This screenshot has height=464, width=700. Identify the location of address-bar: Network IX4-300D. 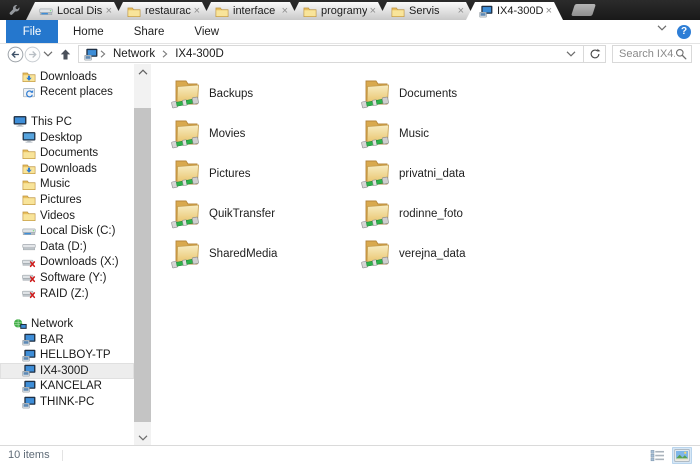
(331, 54).